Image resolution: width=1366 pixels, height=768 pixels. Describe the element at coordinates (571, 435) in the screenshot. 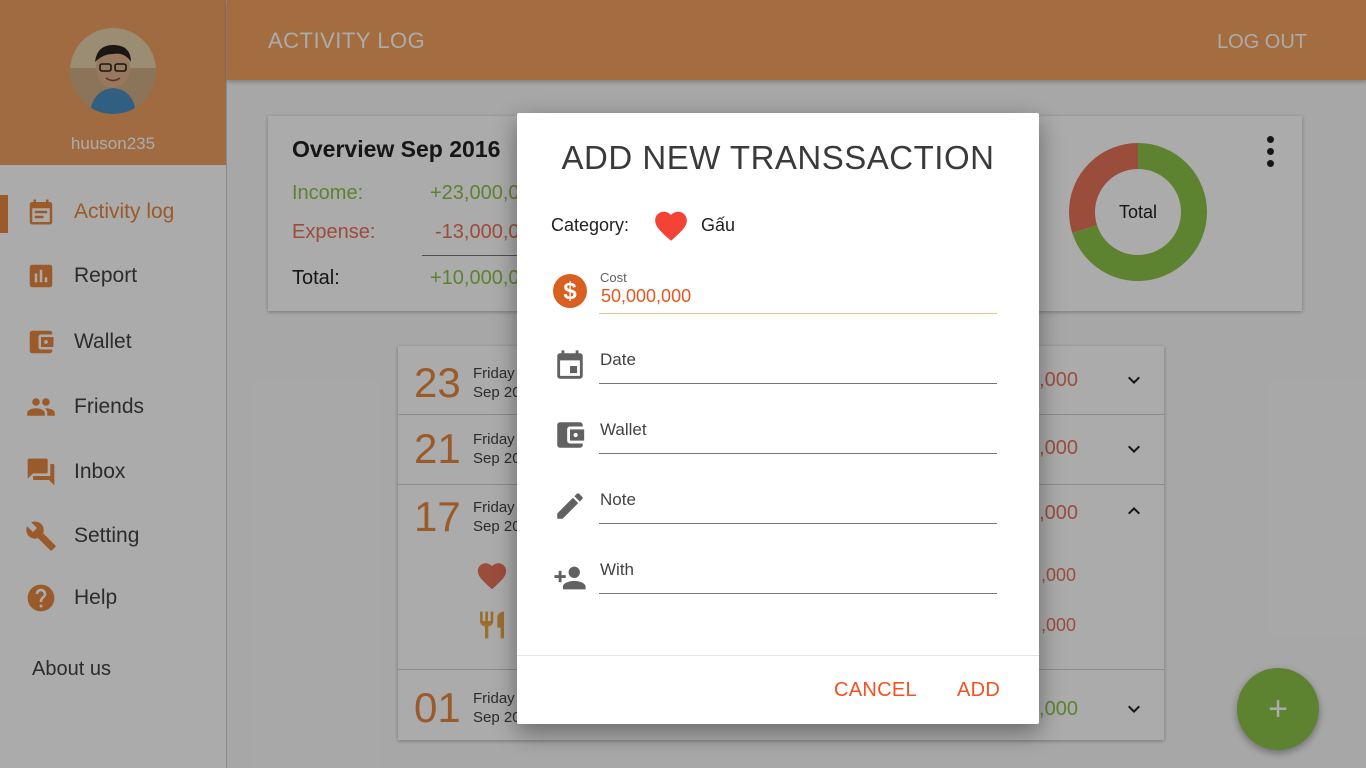

I see `wallet-icon` at that location.